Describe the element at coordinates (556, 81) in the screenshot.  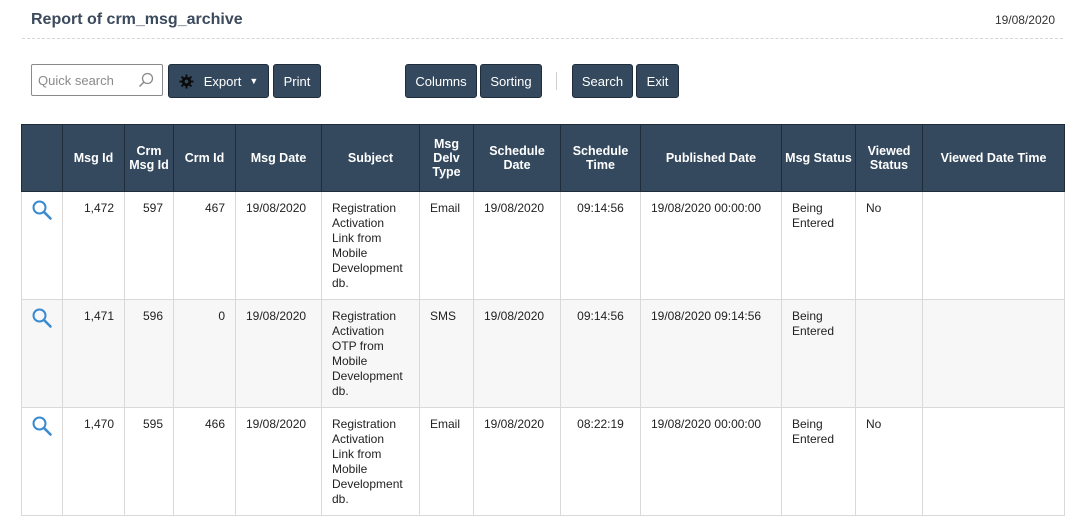
I see `toolbar-separator` at that location.